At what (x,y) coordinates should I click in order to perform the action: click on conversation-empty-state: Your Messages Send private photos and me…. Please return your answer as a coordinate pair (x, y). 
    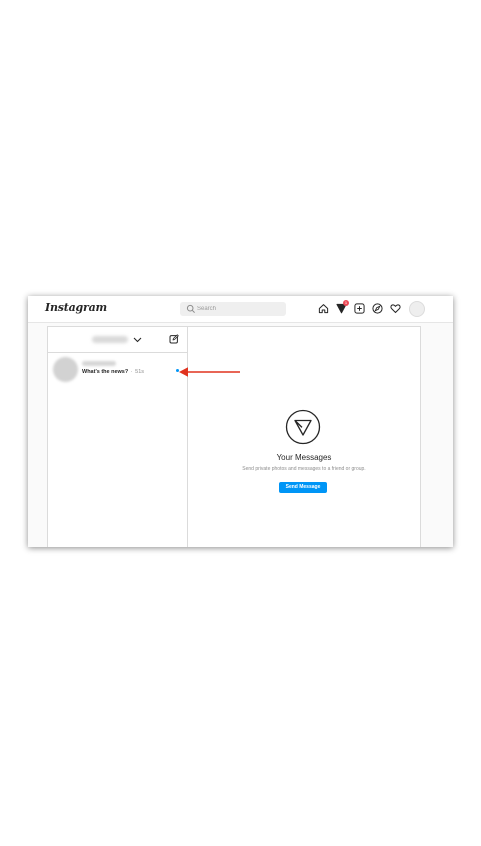
    Looking at the image, I should click on (304, 437).